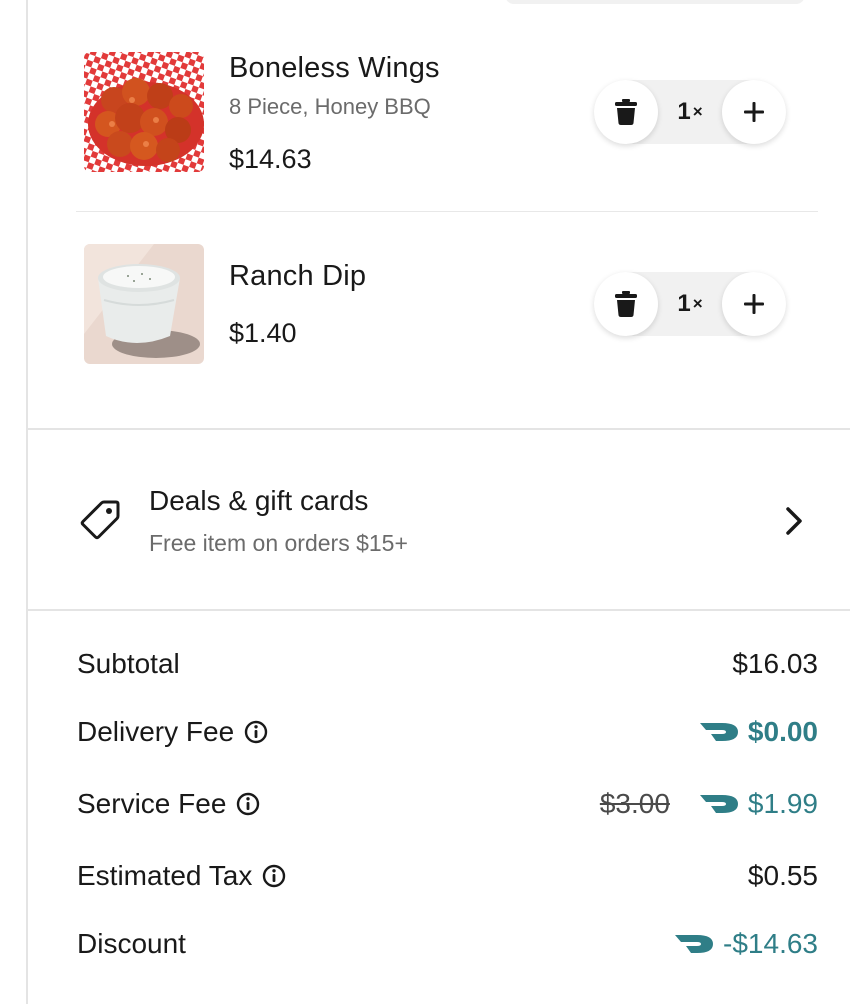  What do you see at coordinates (259, 500) in the screenshot?
I see `deals-title: Deals & gift cards` at bounding box center [259, 500].